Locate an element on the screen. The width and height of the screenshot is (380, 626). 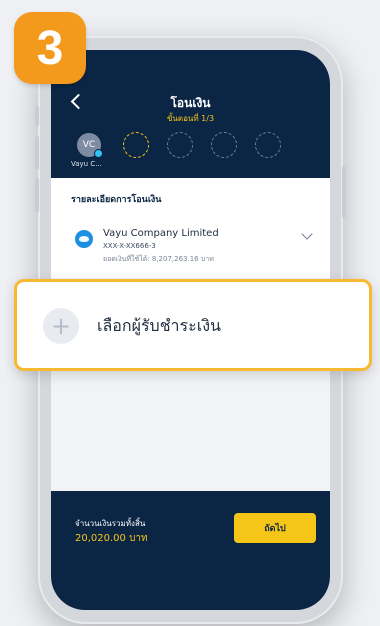
avatar-initials: VC is located at coordinates (89, 145).